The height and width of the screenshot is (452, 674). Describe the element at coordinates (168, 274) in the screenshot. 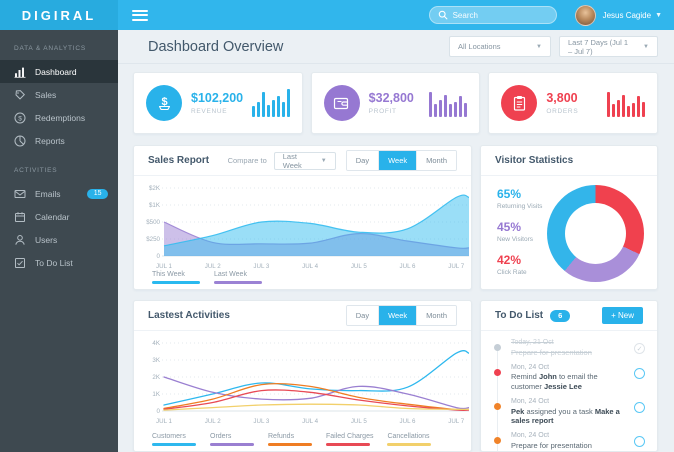

I see `legend-label: This Week` at that location.